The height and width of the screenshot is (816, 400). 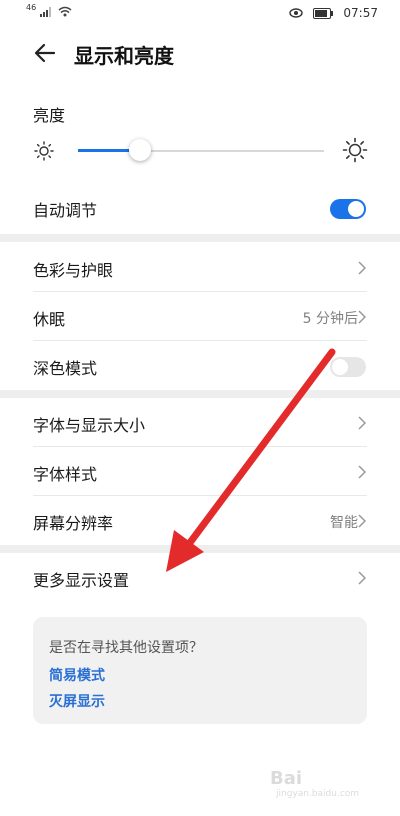 What do you see at coordinates (200, 316) in the screenshot?
I see `row-sleep: 休眠 5 分钟后` at bounding box center [200, 316].